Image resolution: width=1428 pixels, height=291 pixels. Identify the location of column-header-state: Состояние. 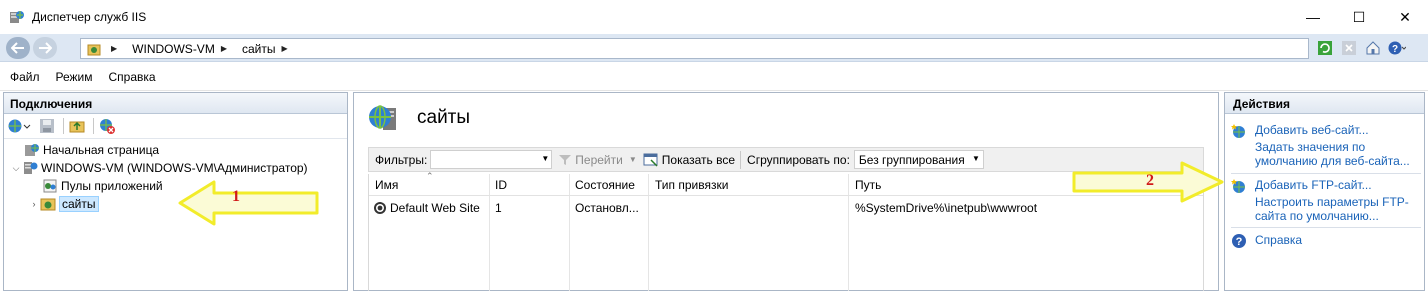
(605, 185).